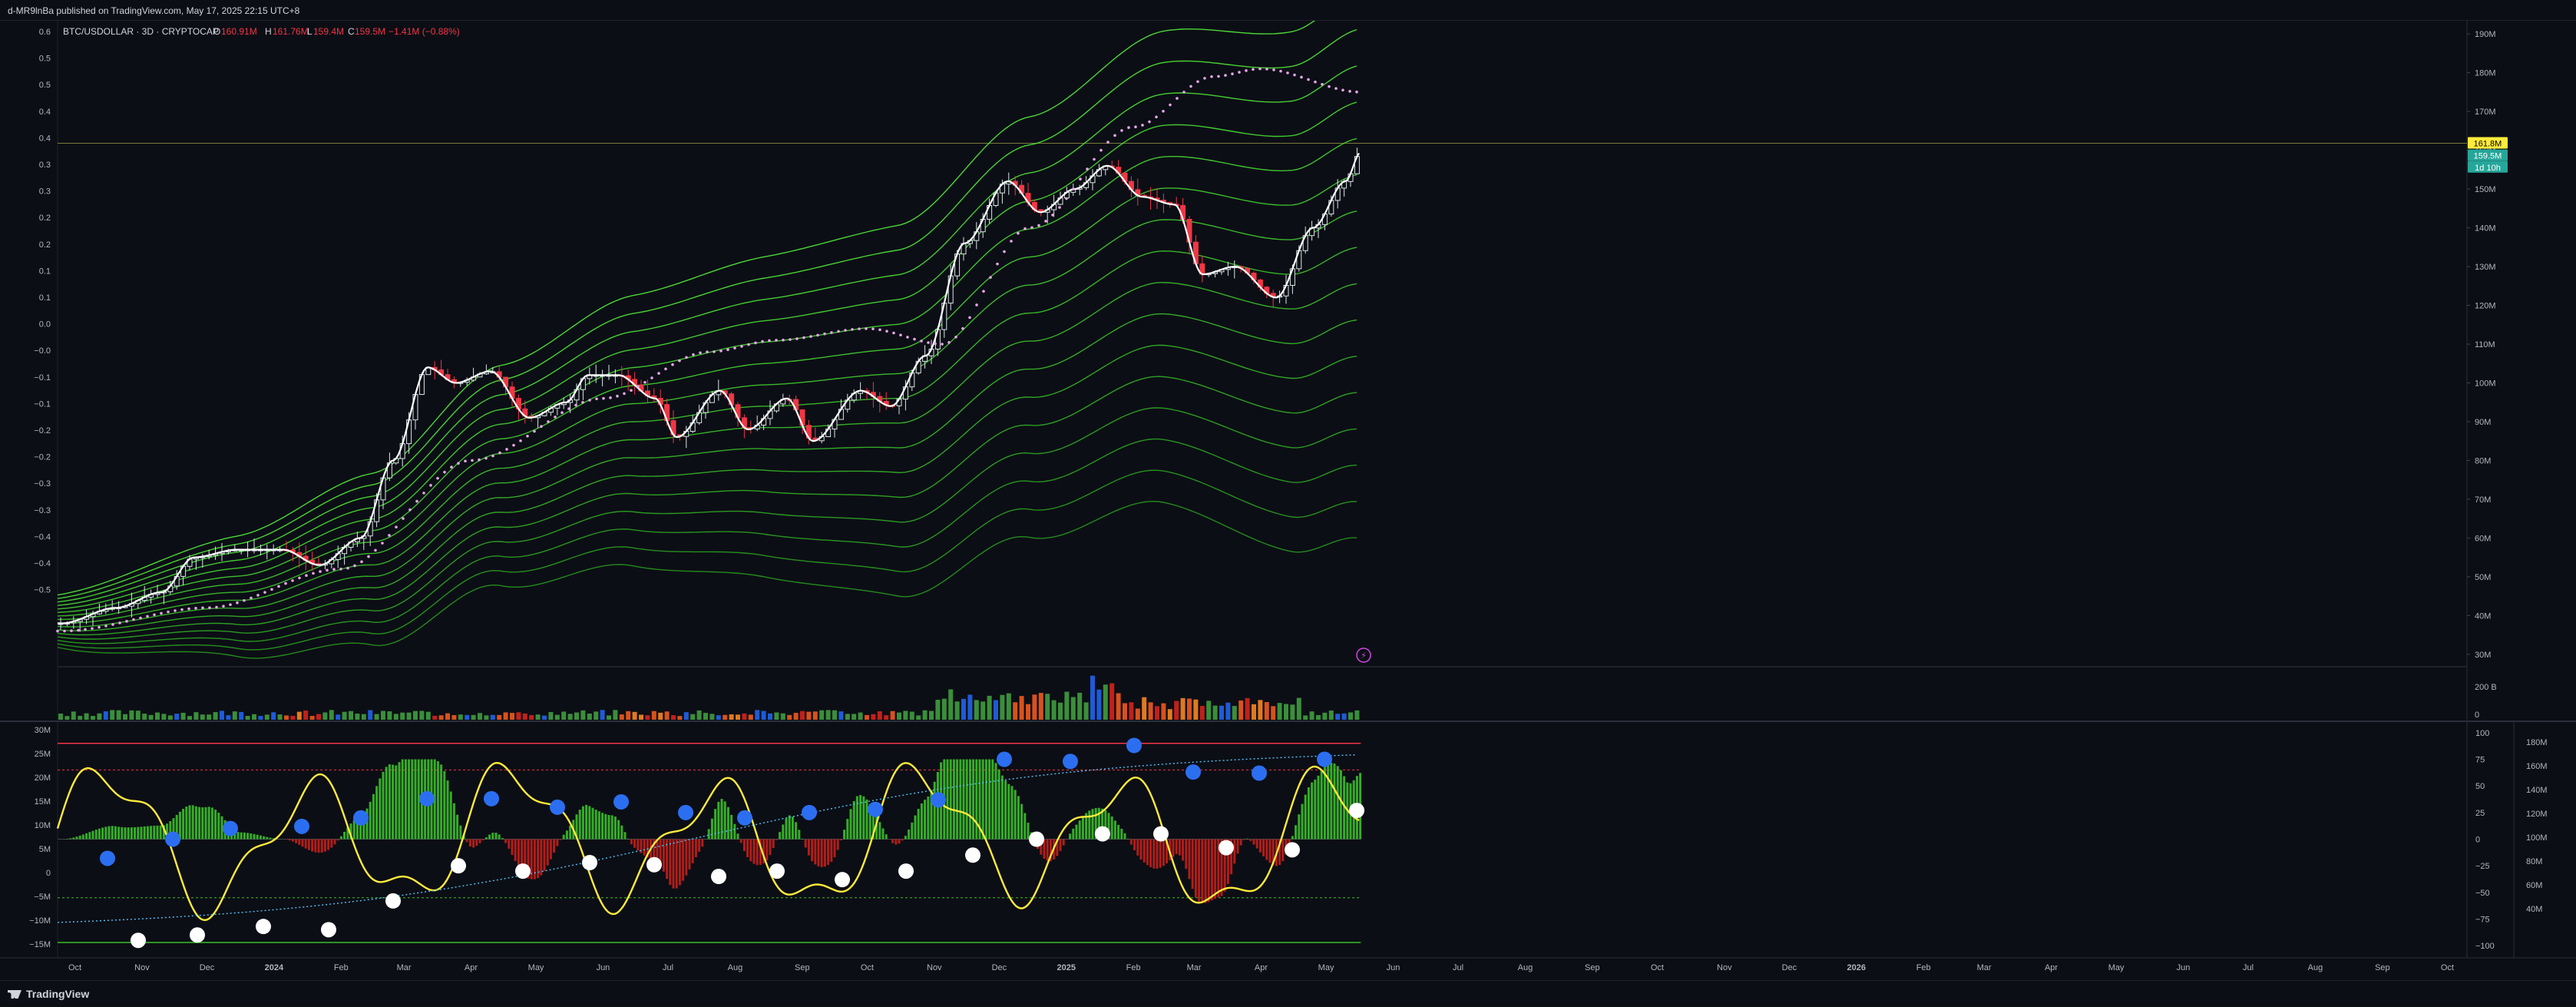  What do you see at coordinates (2537, 838) in the screenshot?
I see `osc-far-right-label: 100M` at bounding box center [2537, 838].